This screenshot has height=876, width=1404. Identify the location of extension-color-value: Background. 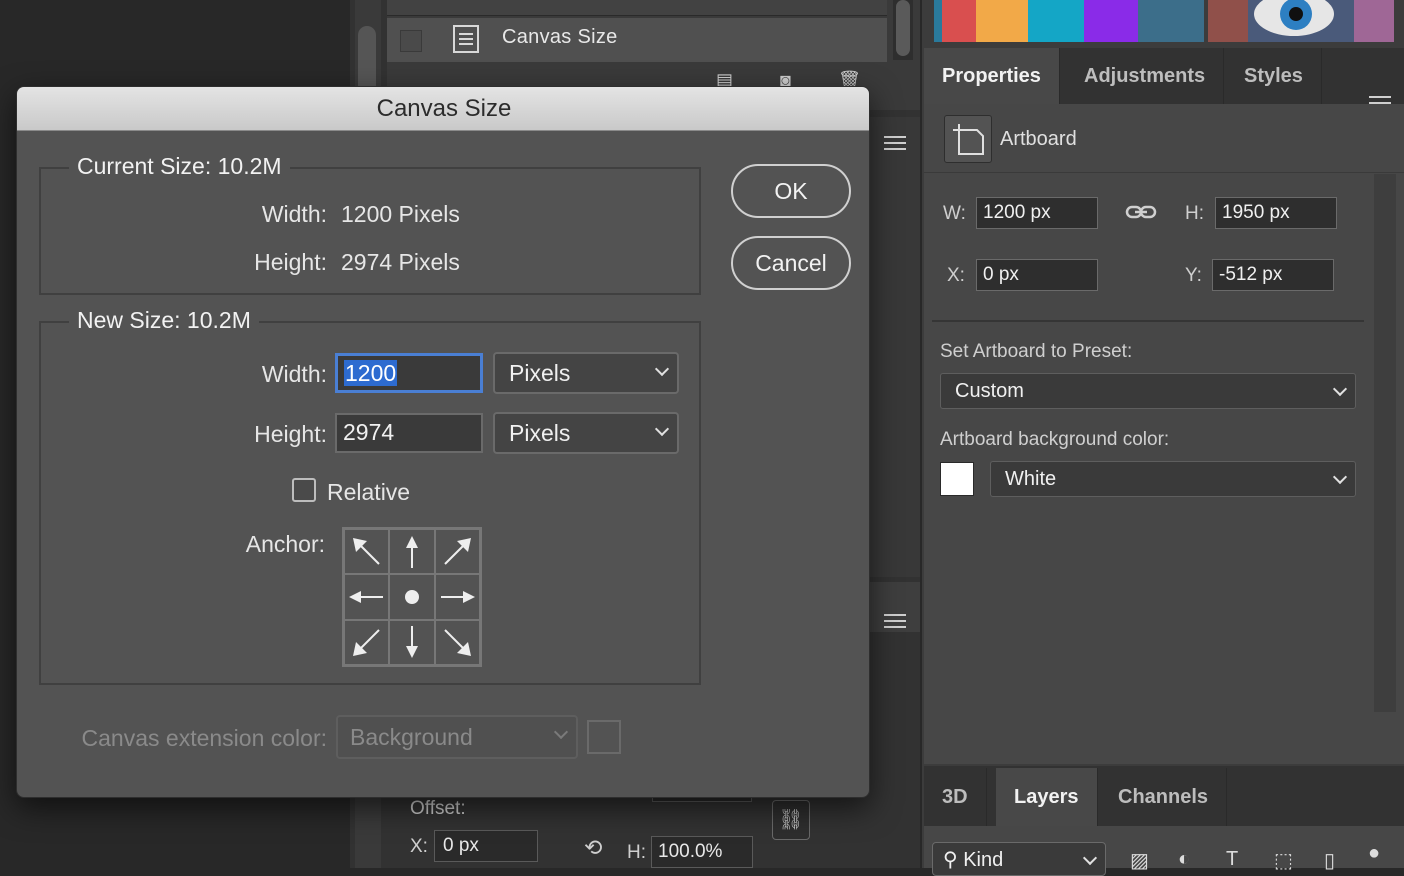
(411, 737).